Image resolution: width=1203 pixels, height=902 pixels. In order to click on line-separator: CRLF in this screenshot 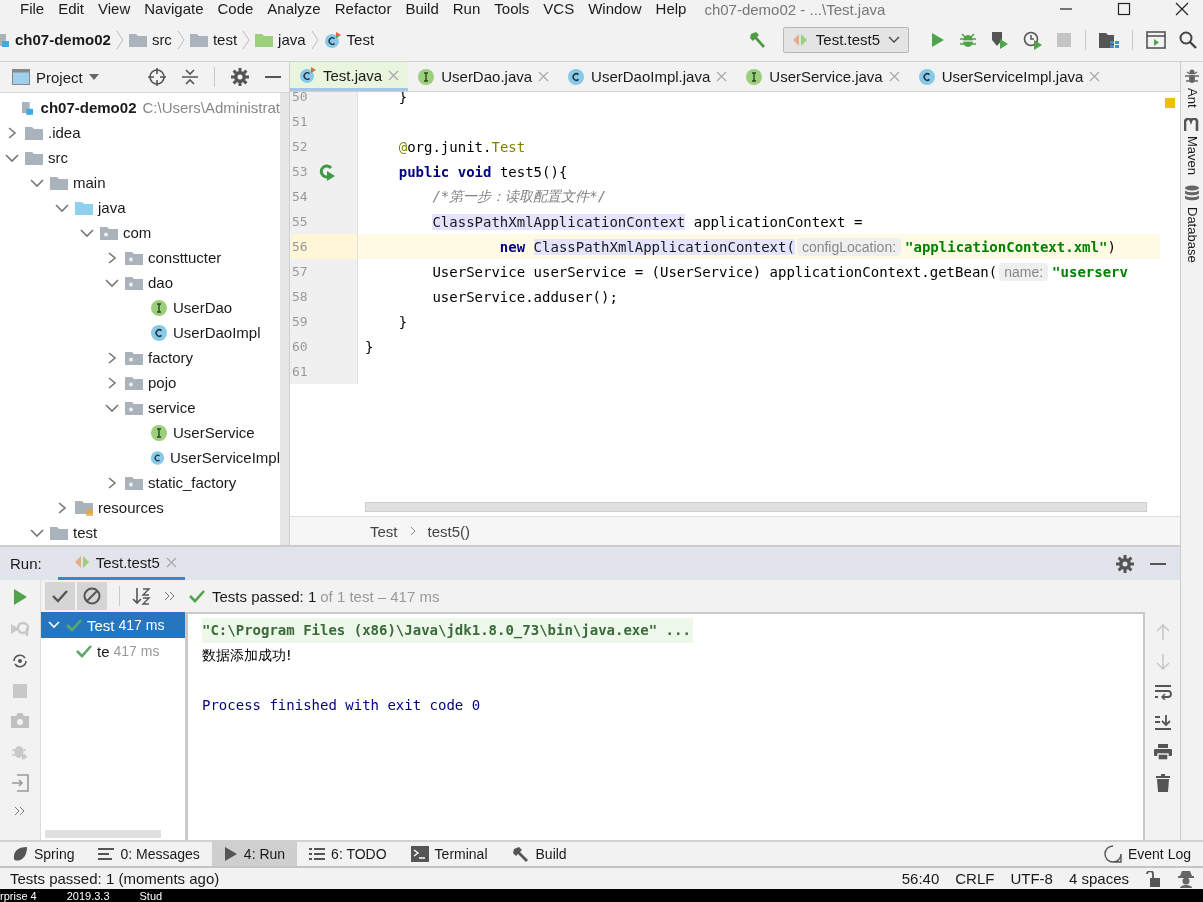, I will do `click(975, 878)`.